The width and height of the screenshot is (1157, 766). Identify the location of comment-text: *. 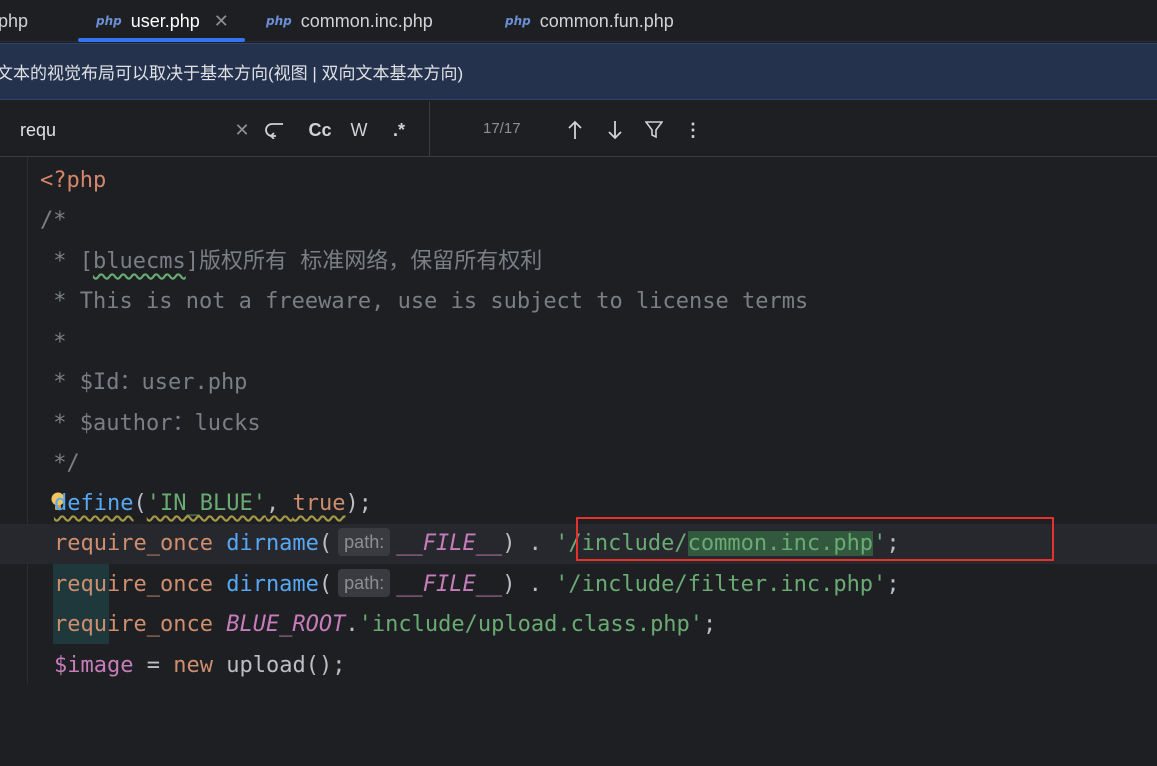
(53, 342).